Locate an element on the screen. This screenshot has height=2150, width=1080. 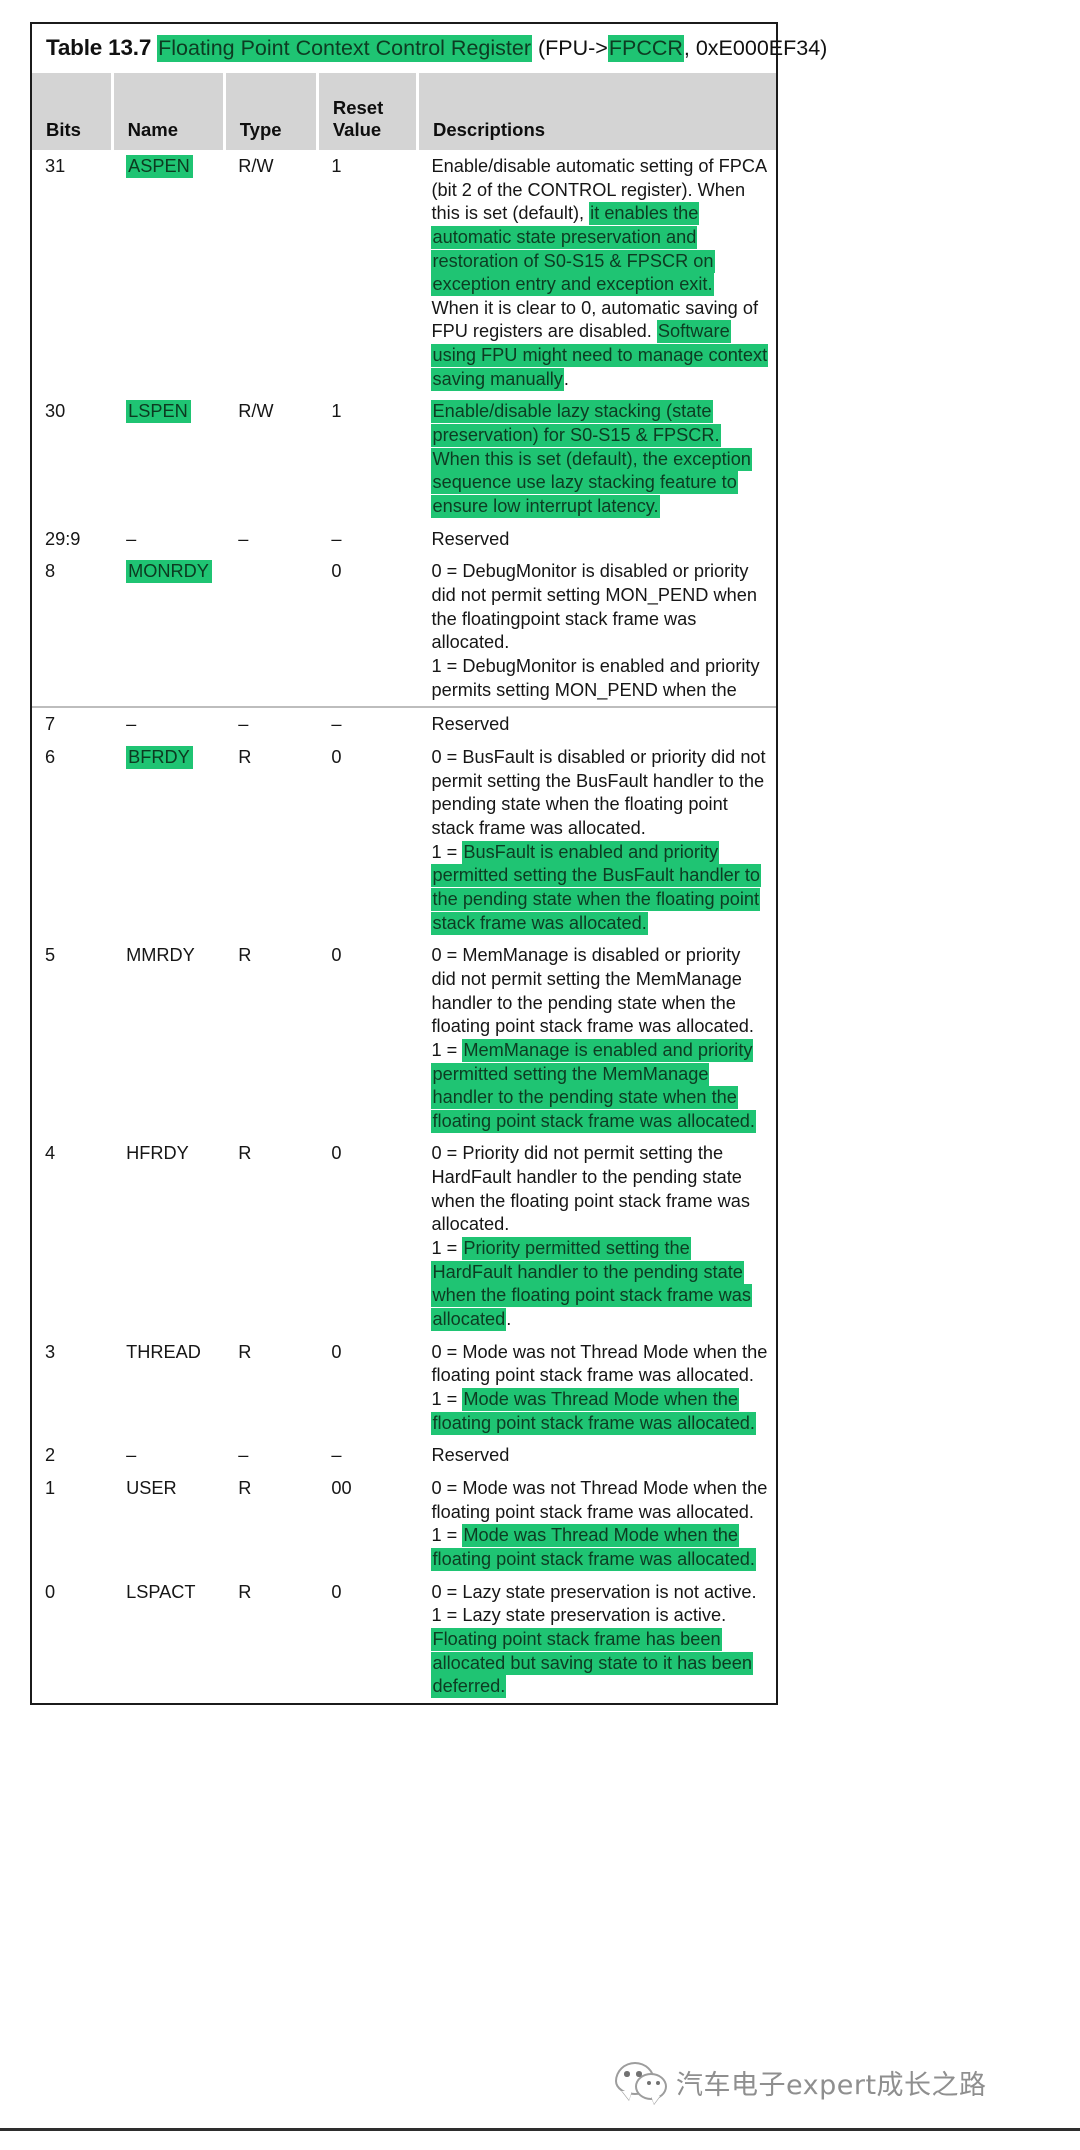
table-header-row: Bits Name Type Reset Value Descriptions is located at coordinates (404, 111).